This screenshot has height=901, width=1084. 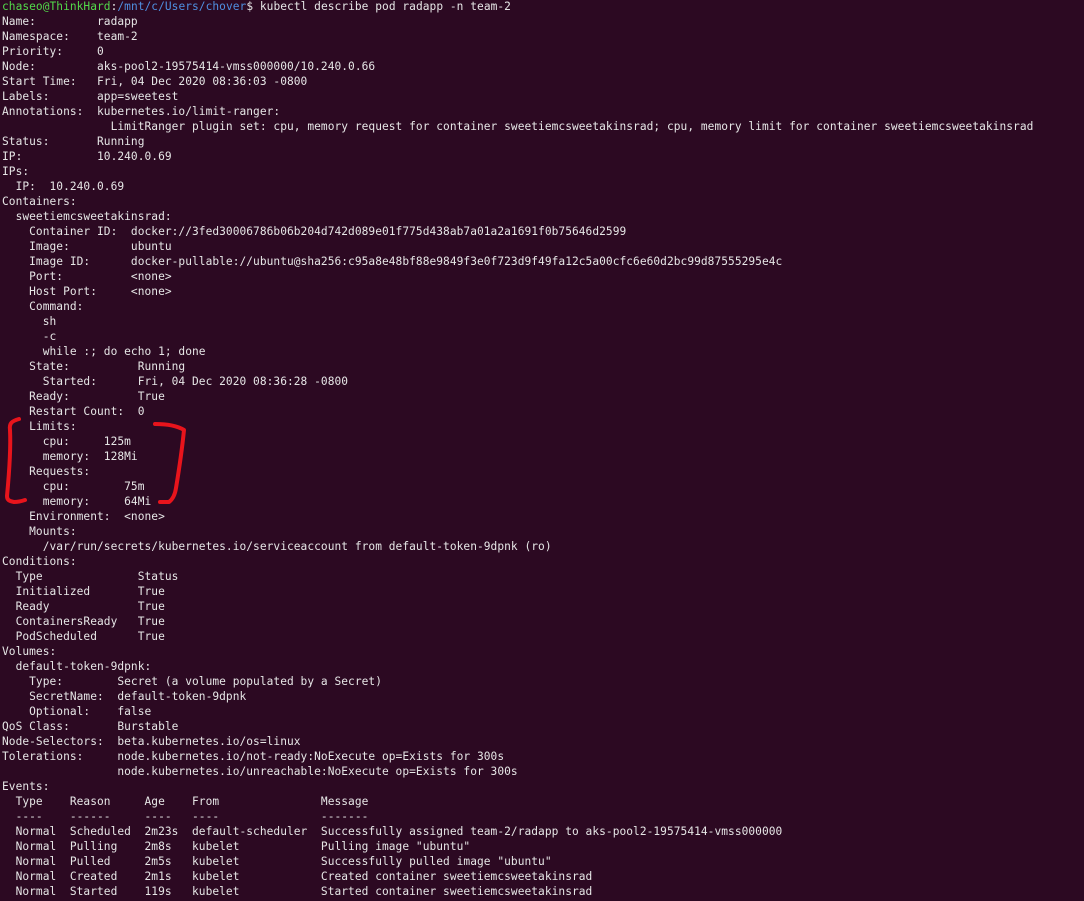 What do you see at coordinates (83, 516) in the screenshot?
I see `output-line: Environment: <none>` at bounding box center [83, 516].